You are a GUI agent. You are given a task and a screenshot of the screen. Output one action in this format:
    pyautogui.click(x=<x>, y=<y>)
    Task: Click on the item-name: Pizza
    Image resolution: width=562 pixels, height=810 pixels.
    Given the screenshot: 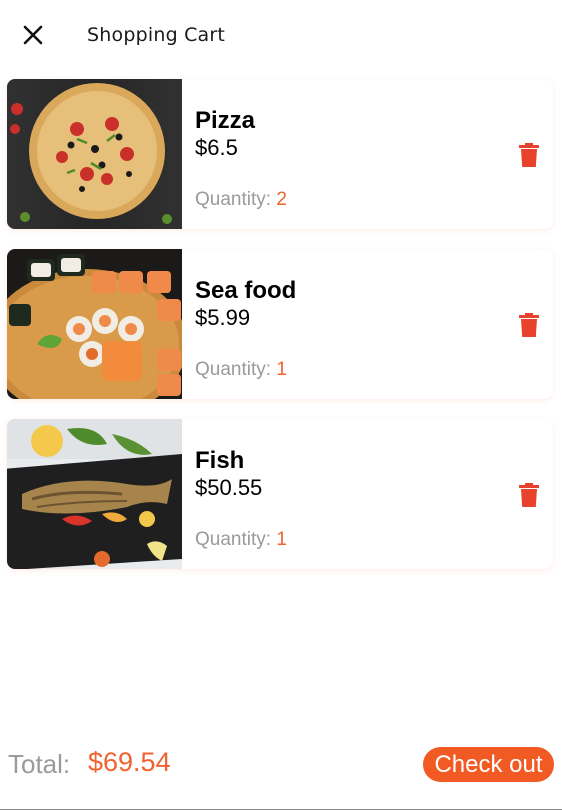 What is the action you would take?
    pyautogui.click(x=225, y=120)
    